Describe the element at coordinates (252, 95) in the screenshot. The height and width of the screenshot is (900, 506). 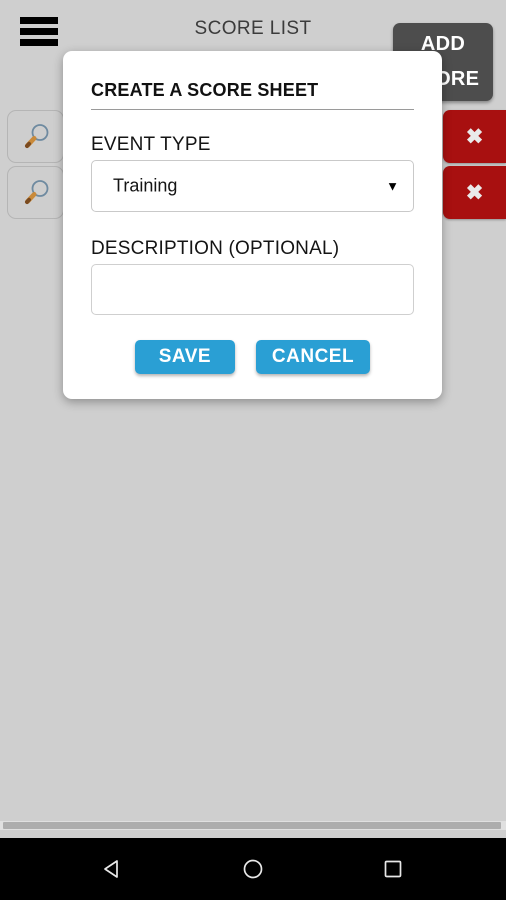
I see `dialog-title: CREATE A SCORE SHEET` at that location.